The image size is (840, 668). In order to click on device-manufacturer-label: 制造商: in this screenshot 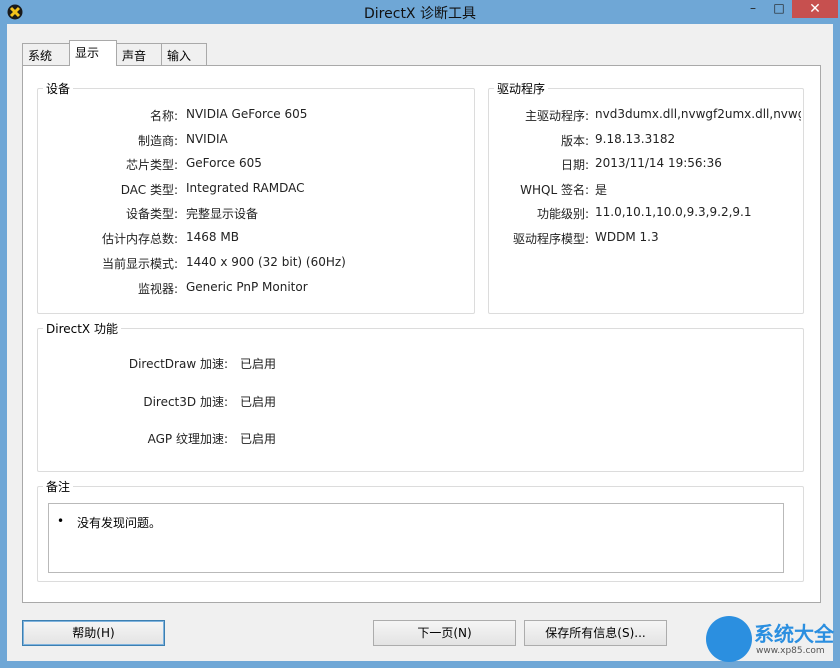, I will do `click(157, 141)`.